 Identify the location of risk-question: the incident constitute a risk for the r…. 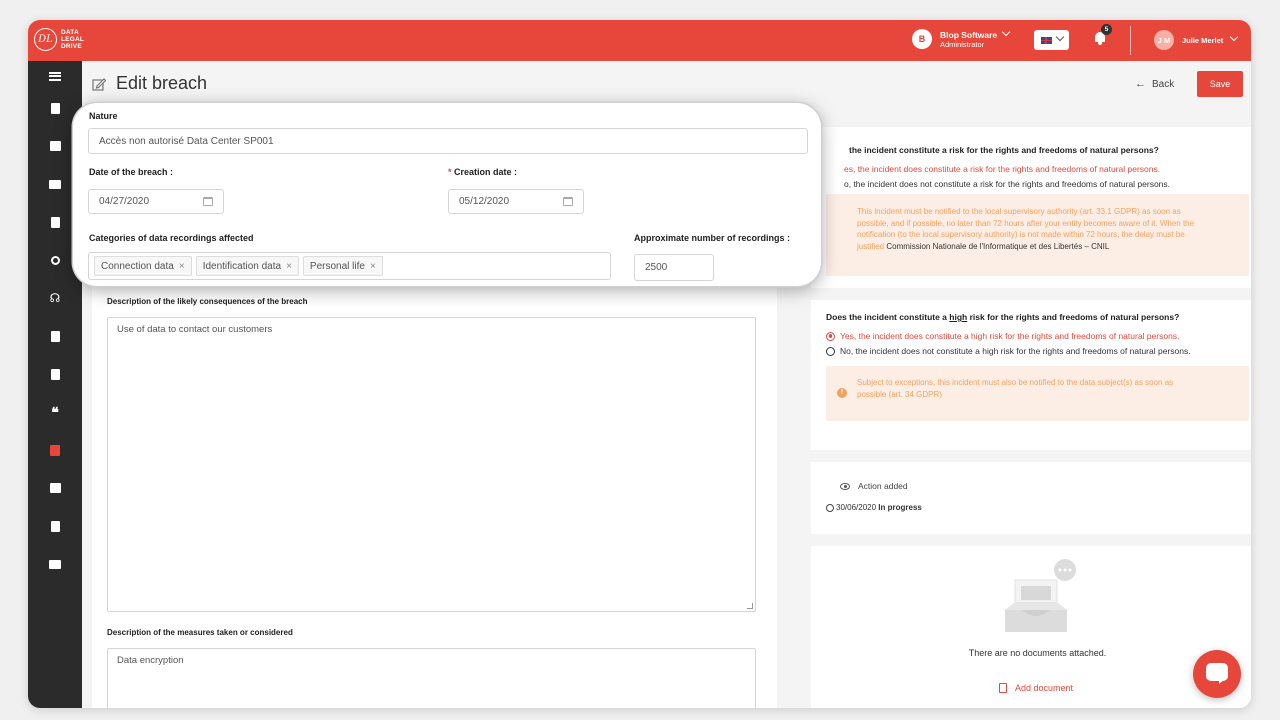
(1004, 150).